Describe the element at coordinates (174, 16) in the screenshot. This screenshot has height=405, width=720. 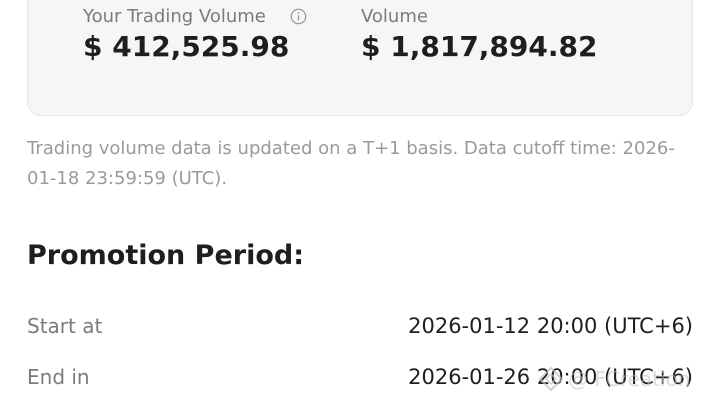
I see `your-trading-volume-label: Your Trading Volume` at that location.